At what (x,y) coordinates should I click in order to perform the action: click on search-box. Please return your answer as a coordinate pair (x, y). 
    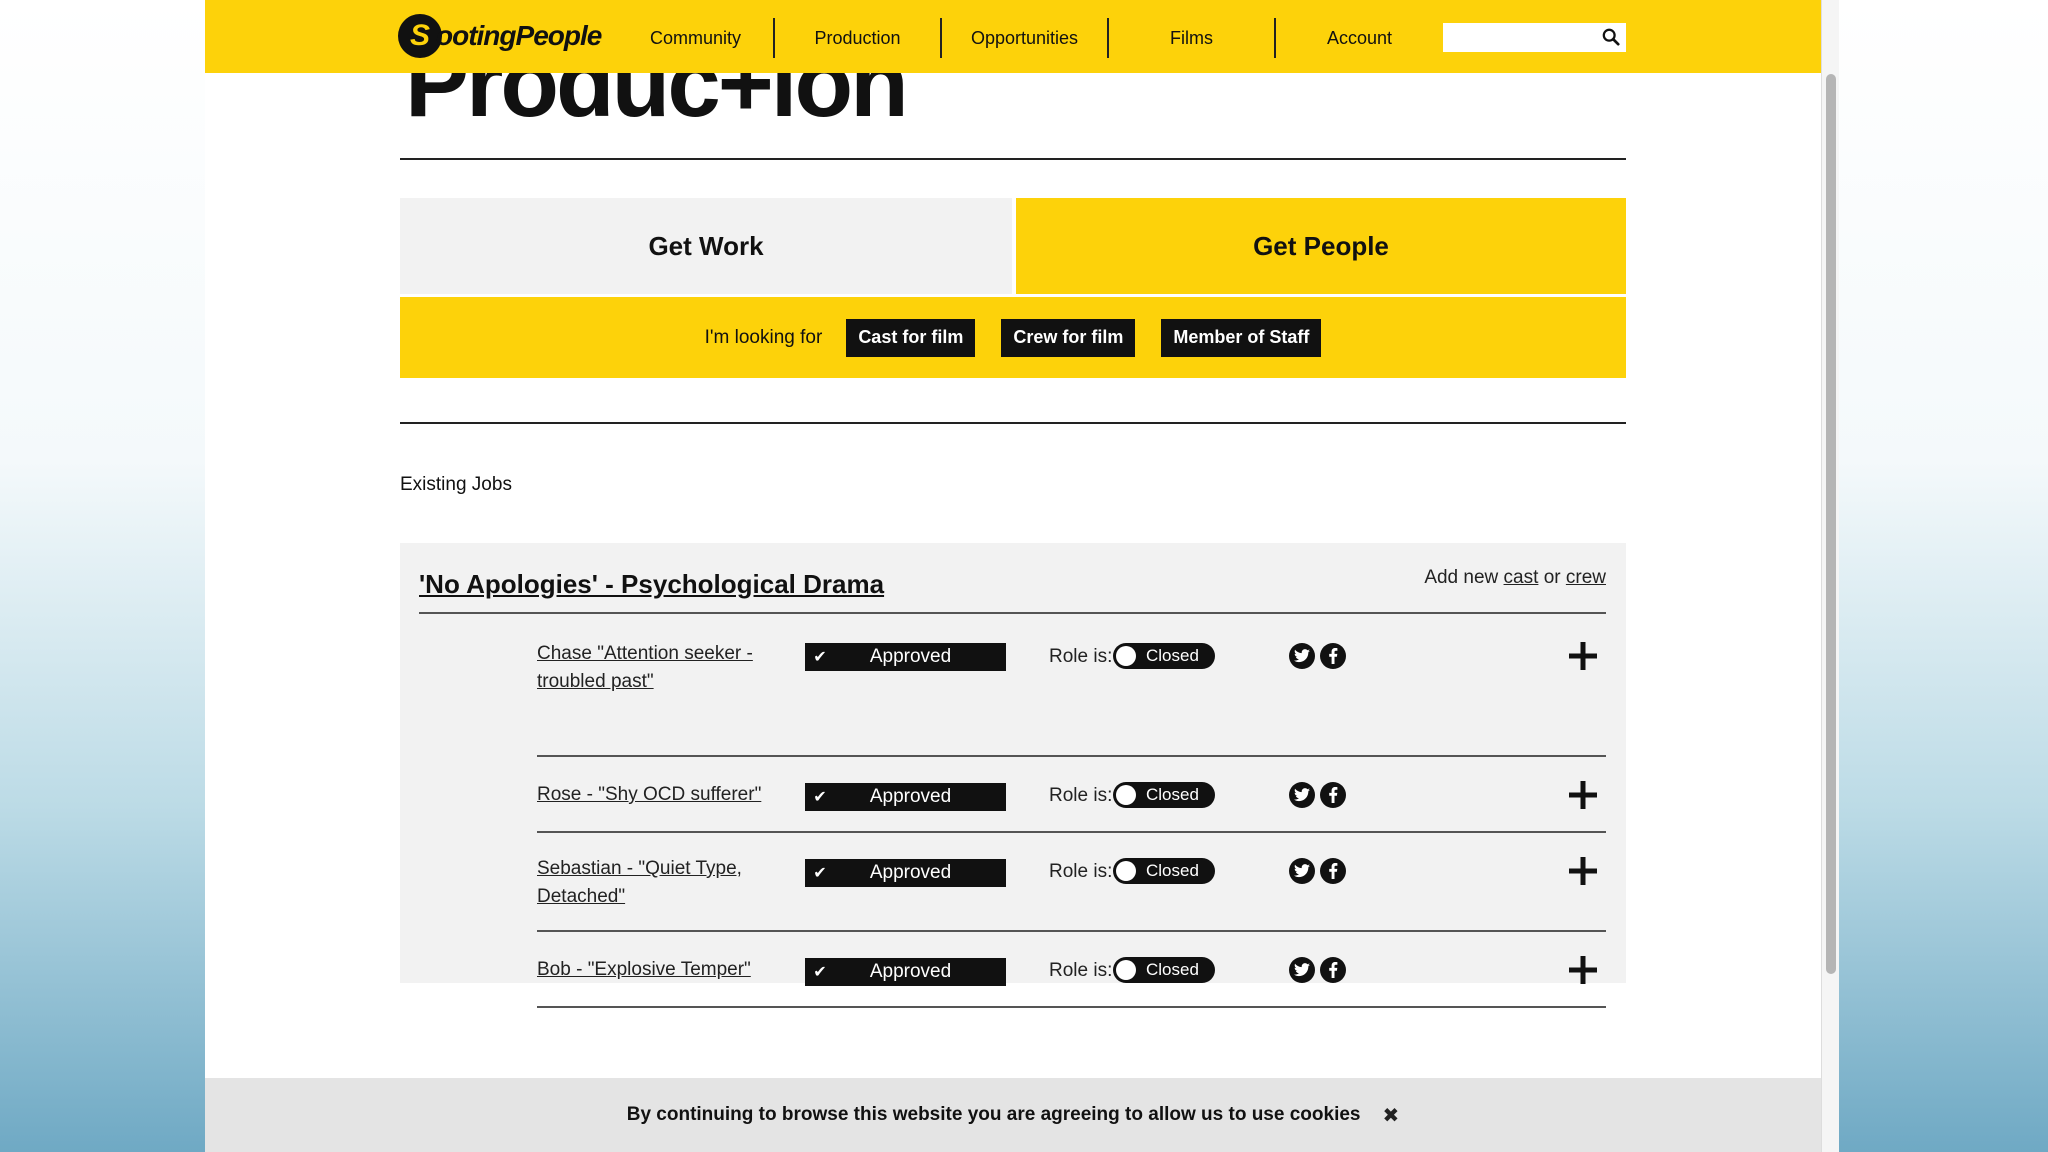
    Looking at the image, I should click on (1534, 37).